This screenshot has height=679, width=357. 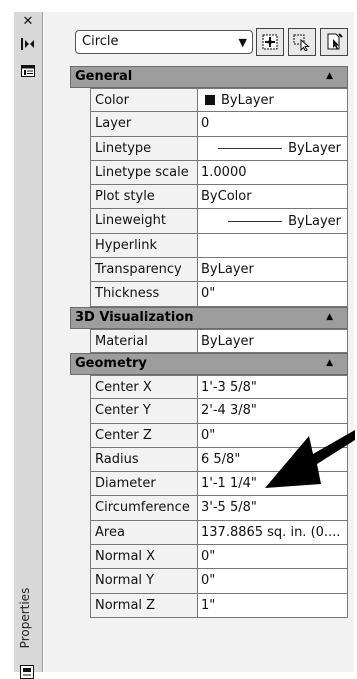 What do you see at coordinates (164, 42) in the screenshot?
I see `object-type-dropdown: Circle ▼` at bounding box center [164, 42].